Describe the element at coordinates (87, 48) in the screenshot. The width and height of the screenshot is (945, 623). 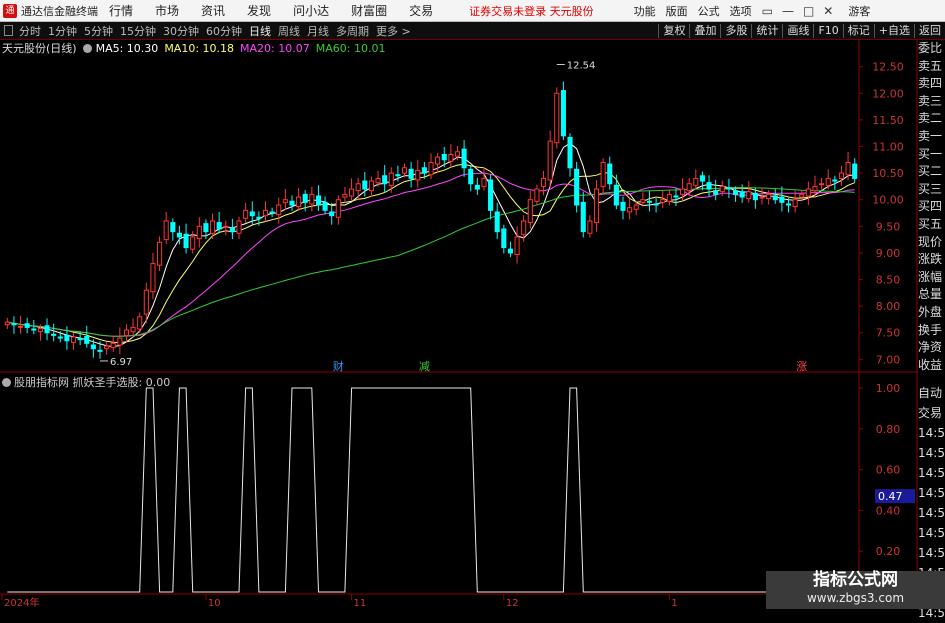
I see `settings-circle-icon` at that location.